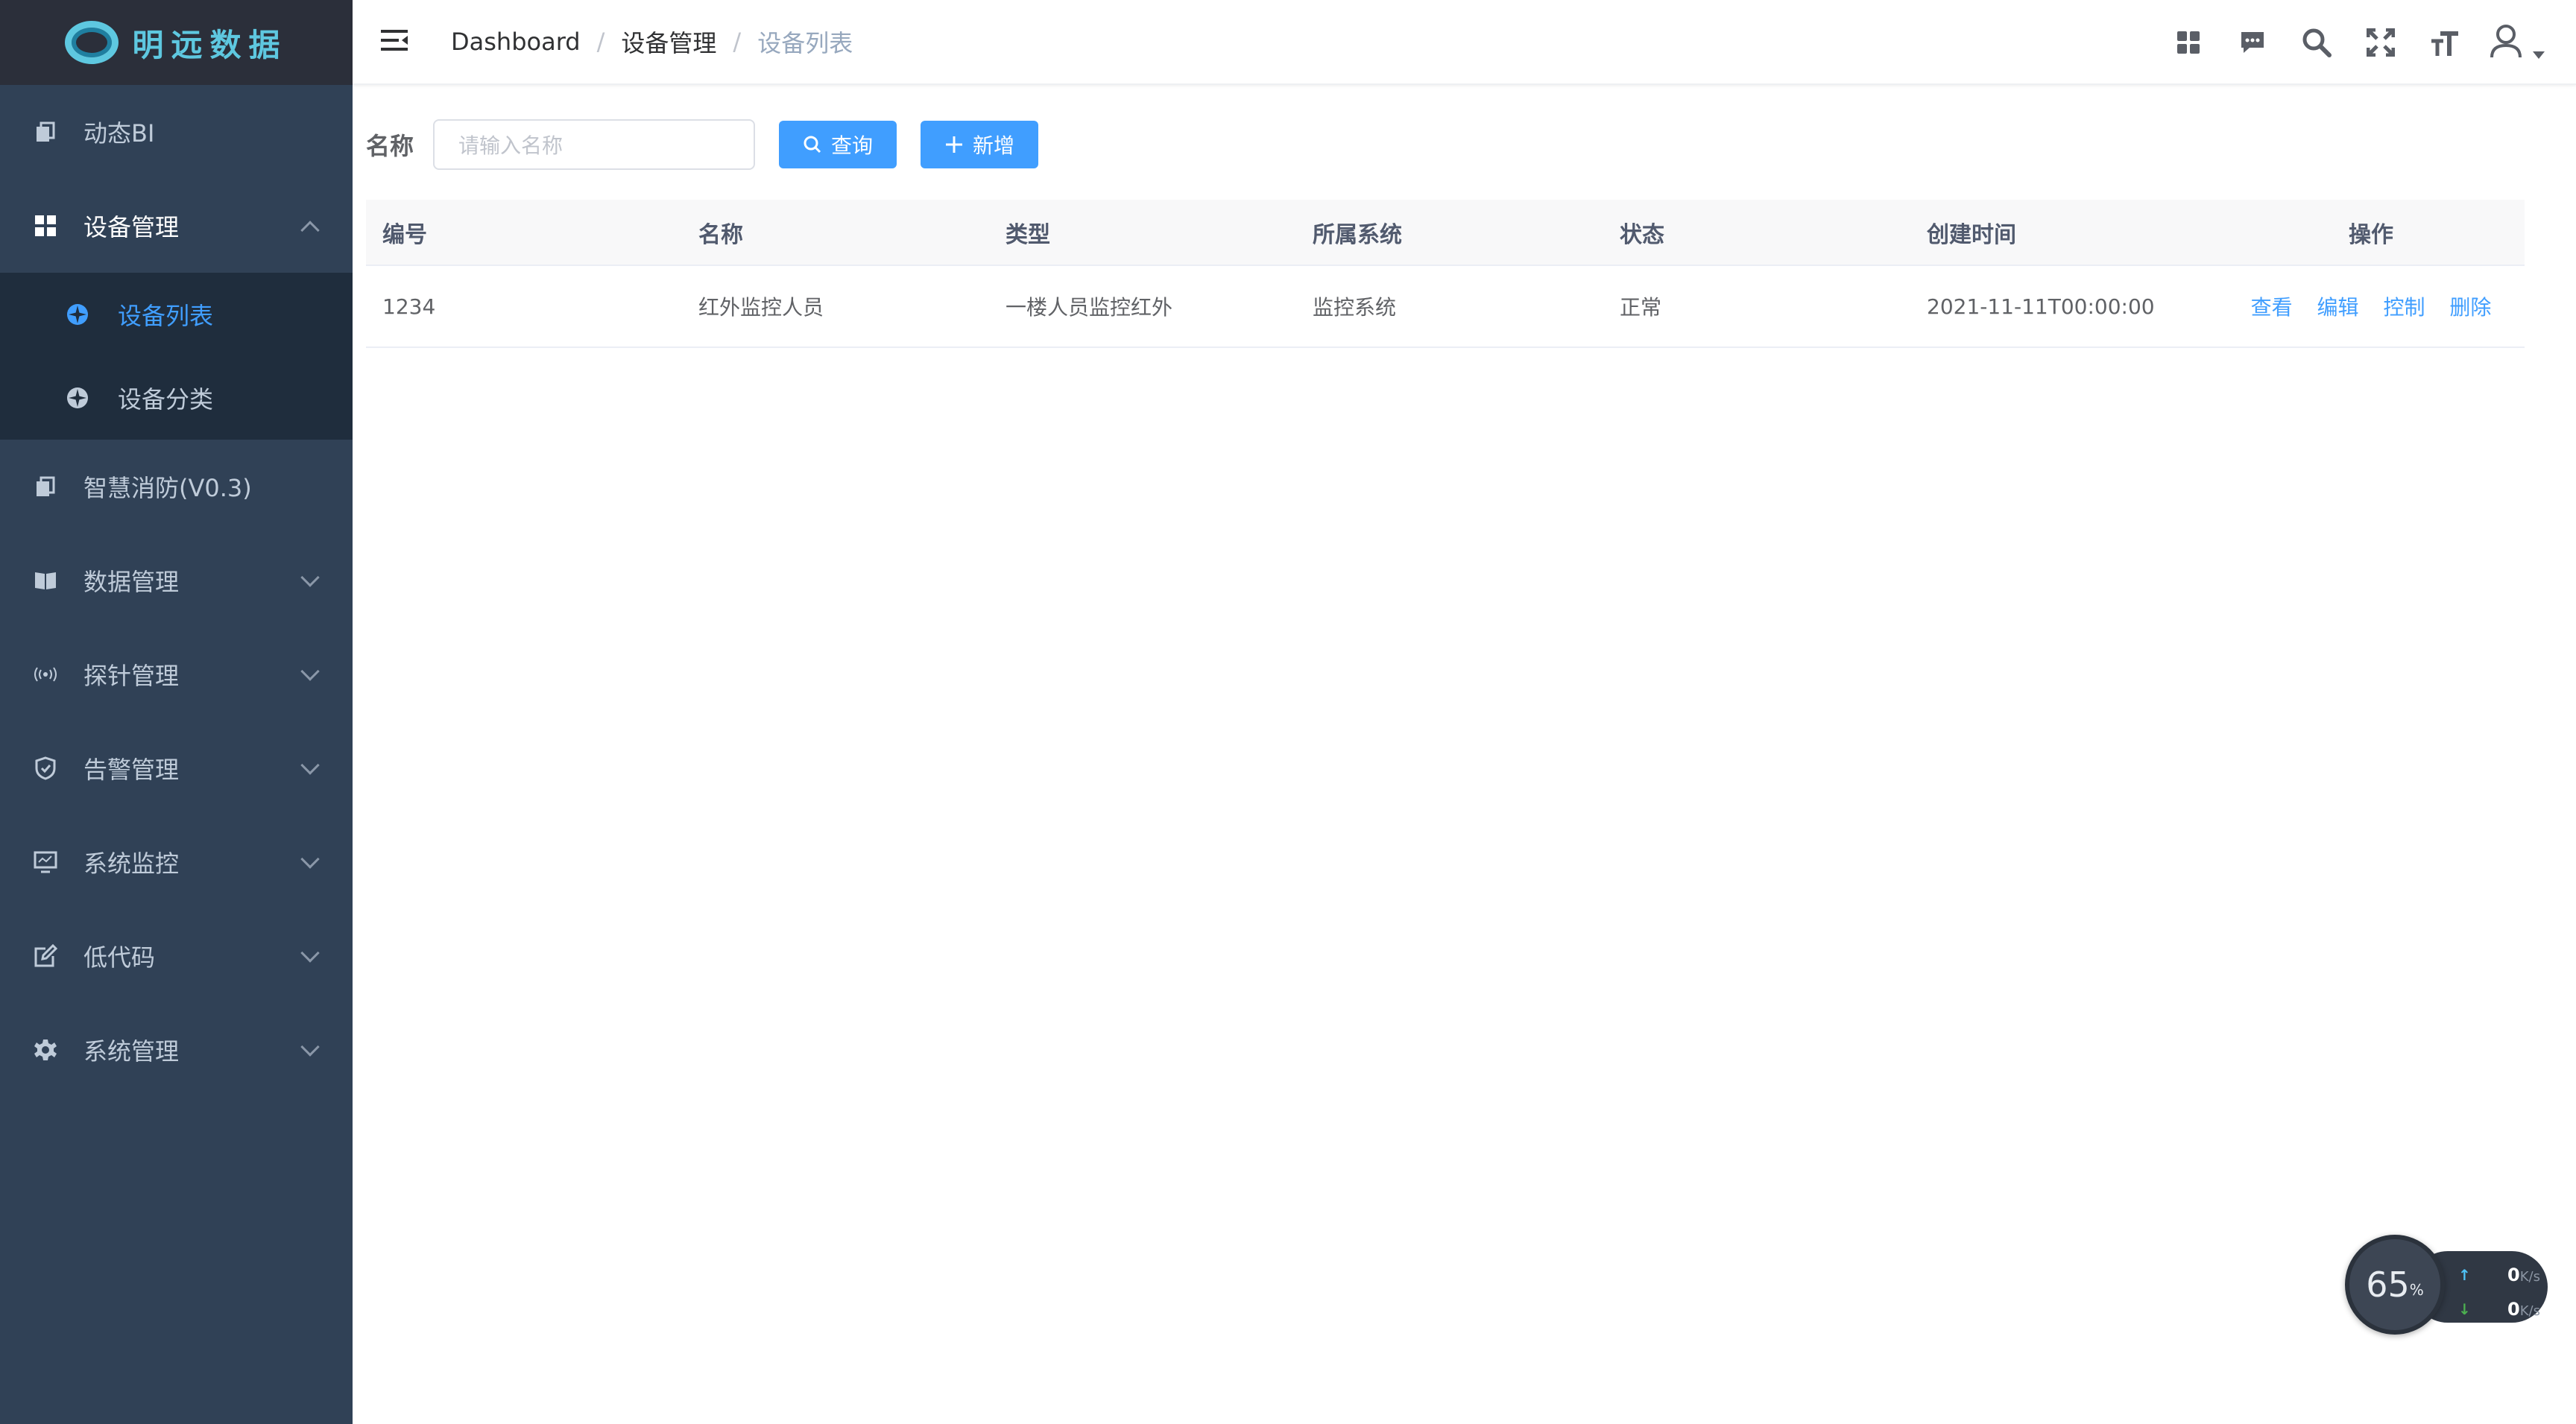 The width and height of the screenshot is (2576, 1424). Describe the element at coordinates (2388, 1285) in the screenshot. I see `usage-percent: 65` at that location.